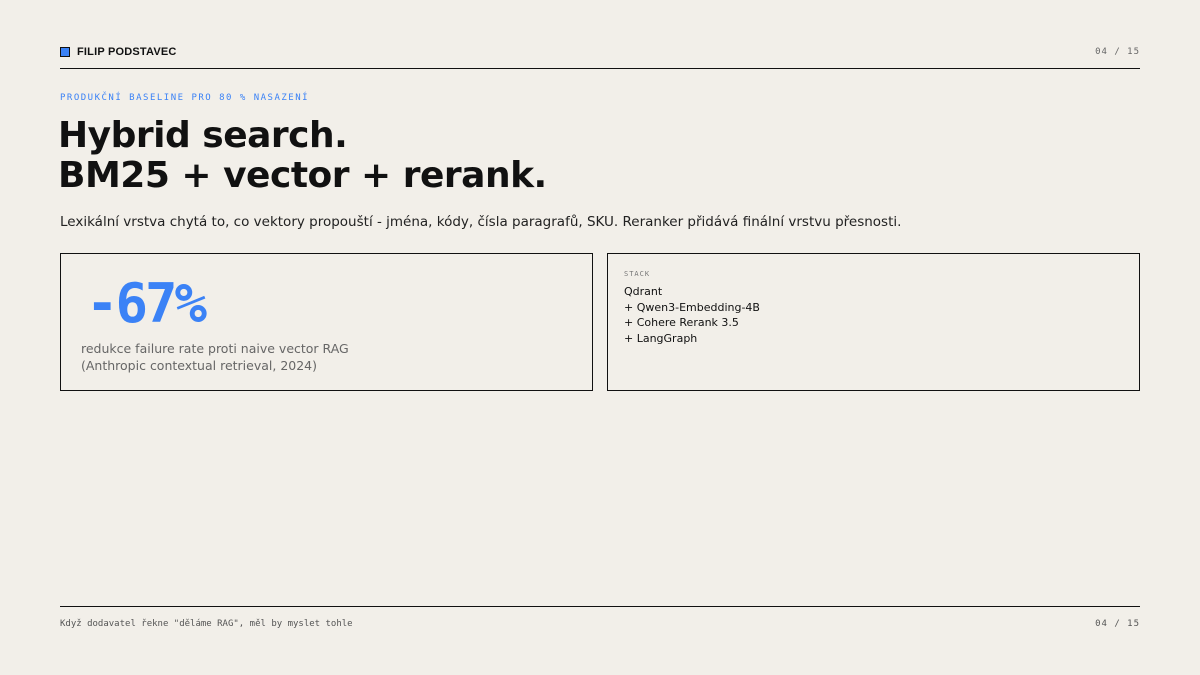  I want to click on title-line-1: Hybrid search., so click(203, 135).